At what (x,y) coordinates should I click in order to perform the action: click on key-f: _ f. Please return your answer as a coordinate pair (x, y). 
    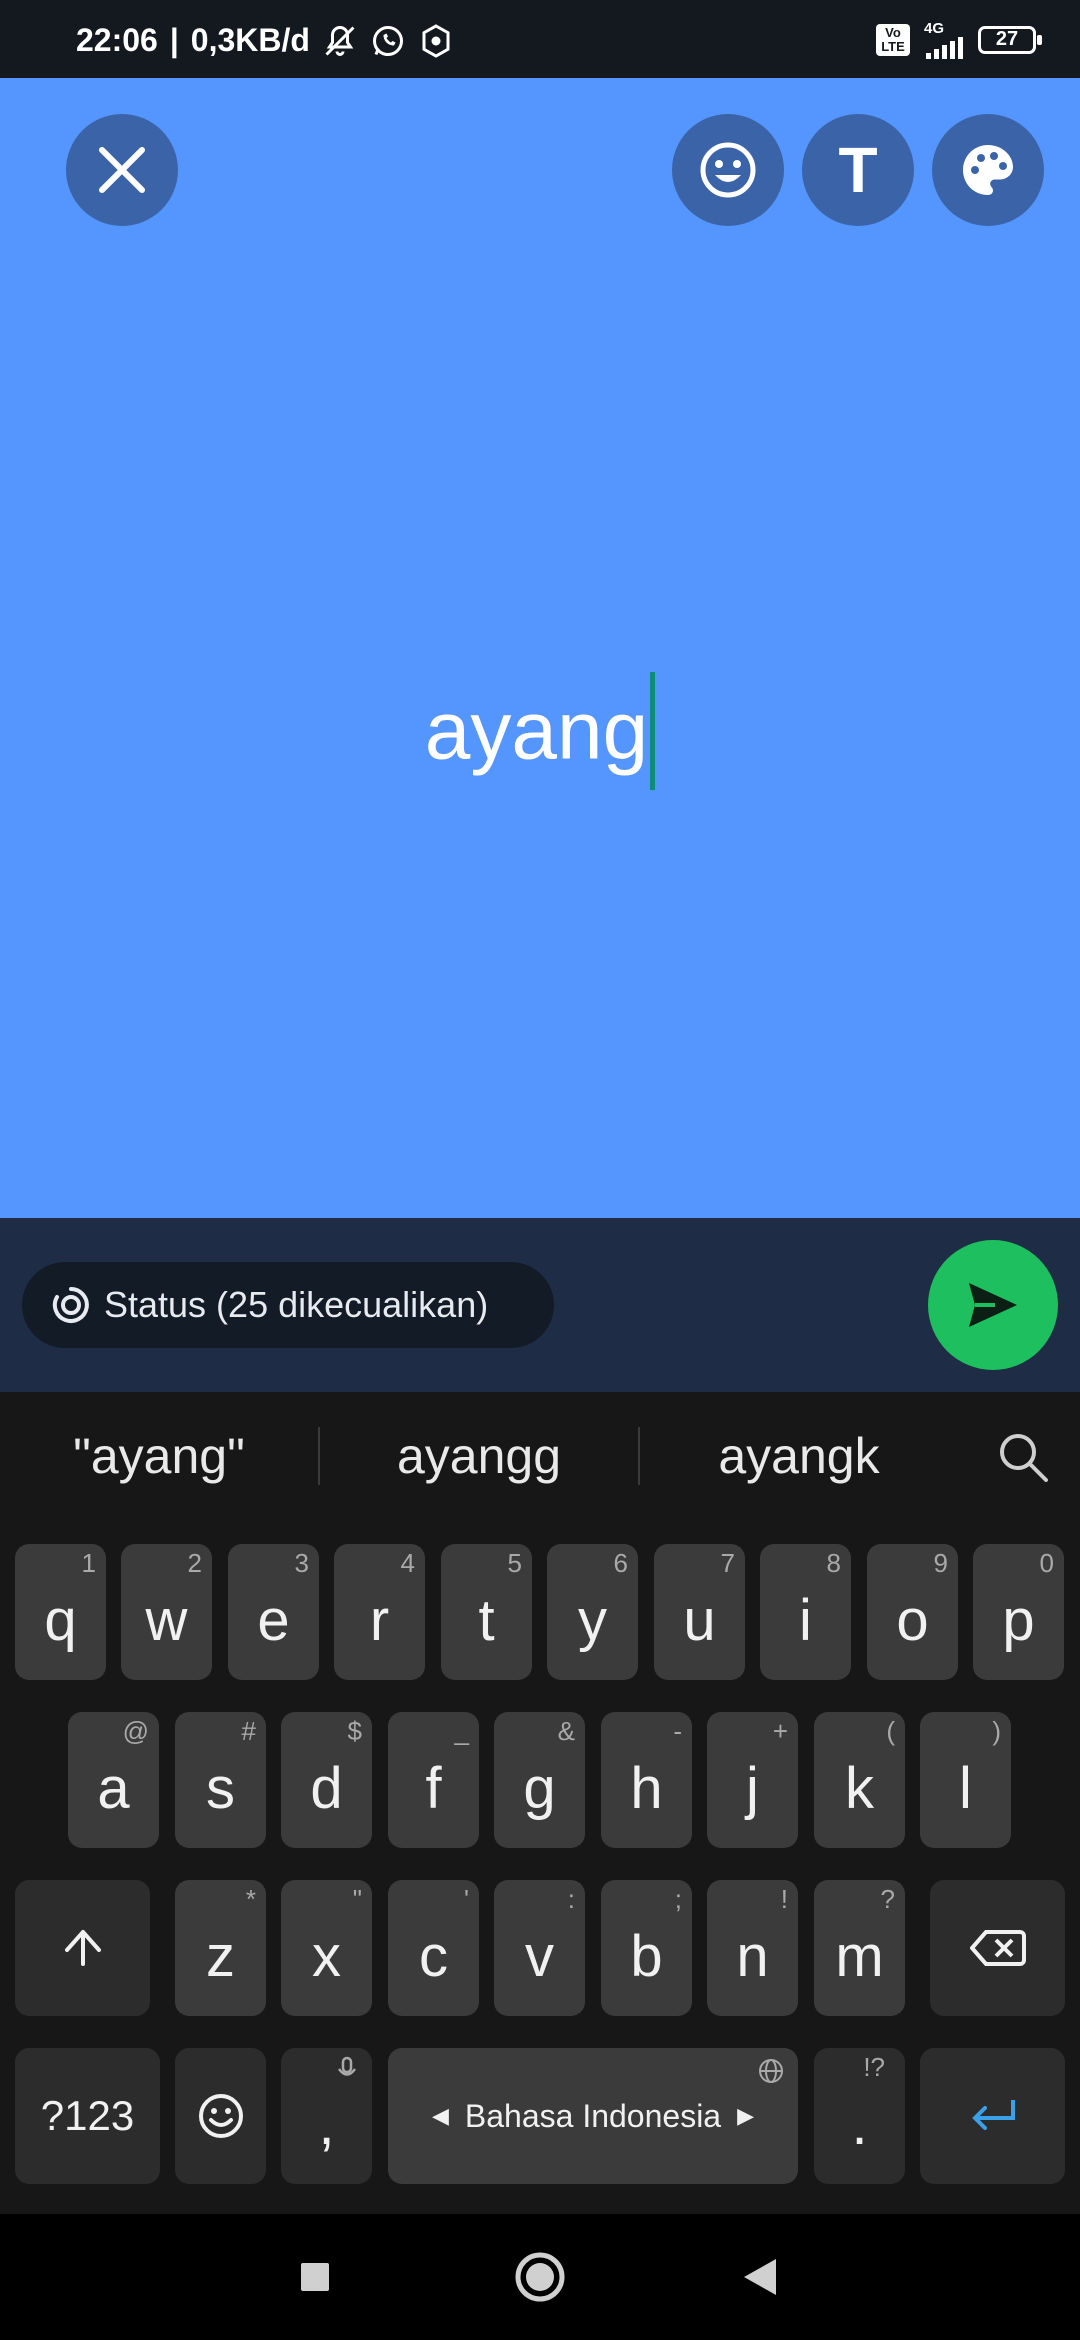
    Looking at the image, I should click on (433, 1780).